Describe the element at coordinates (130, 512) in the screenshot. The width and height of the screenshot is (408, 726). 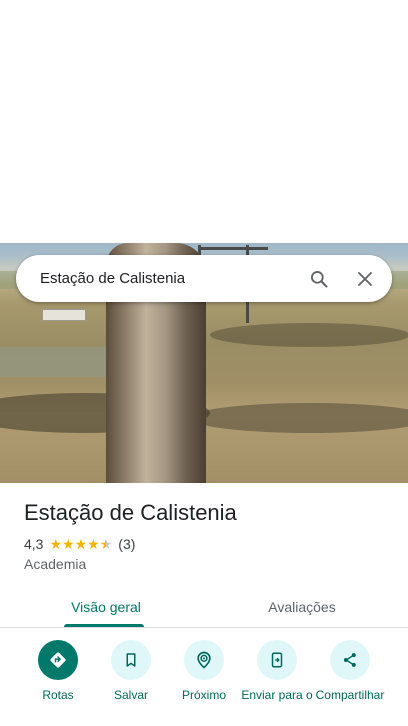
I see `place-title: Estação de Calistenia` at that location.